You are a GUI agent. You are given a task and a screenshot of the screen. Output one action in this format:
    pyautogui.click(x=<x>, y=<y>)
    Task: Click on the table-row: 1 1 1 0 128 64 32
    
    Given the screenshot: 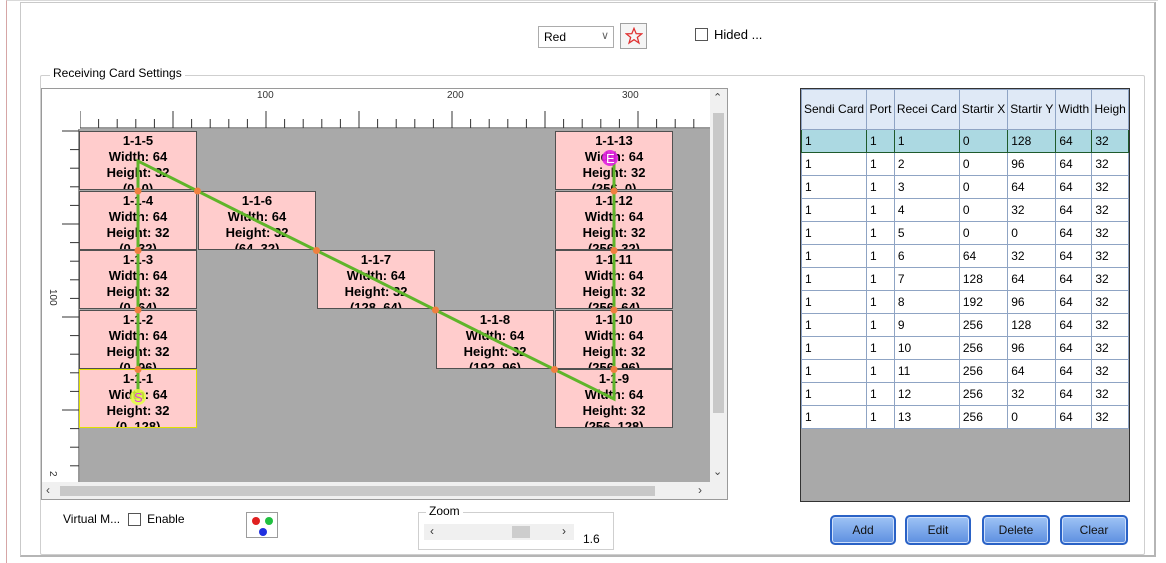 What is the action you would take?
    pyautogui.click(x=965, y=141)
    